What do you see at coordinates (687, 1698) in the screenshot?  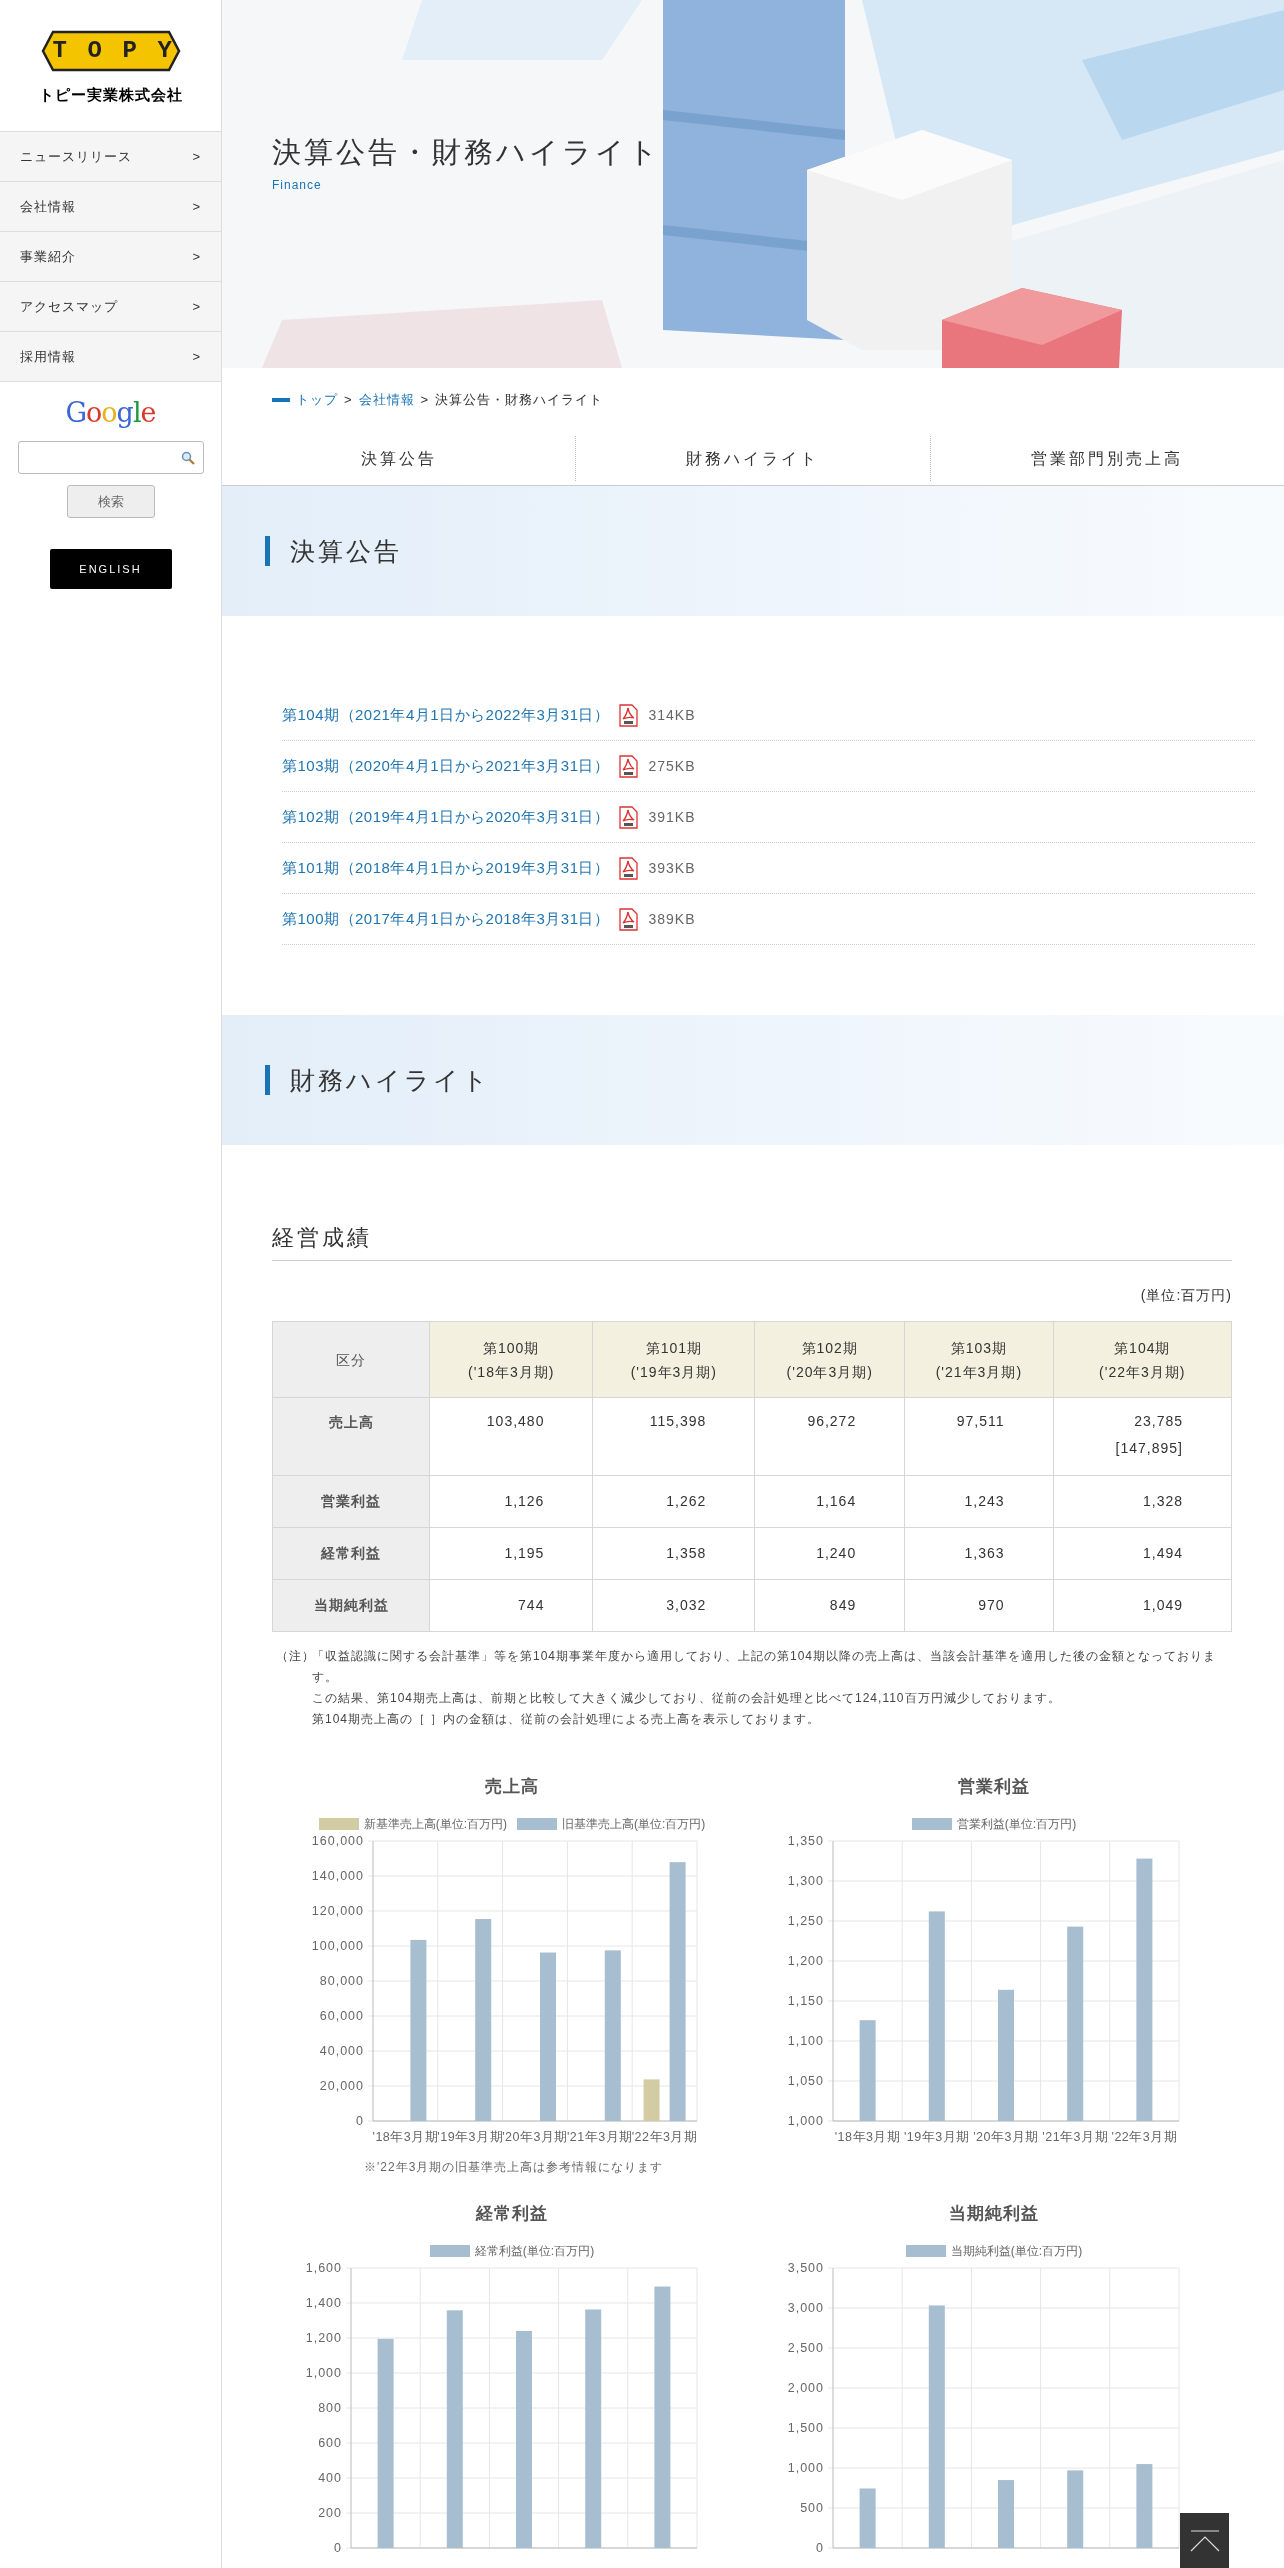 I see `note-text: この結果、第104期売上高は、前期と比較して大きく減少しており、従前の会計処理と比べて124,110百万円減少しております。` at bounding box center [687, 1698].